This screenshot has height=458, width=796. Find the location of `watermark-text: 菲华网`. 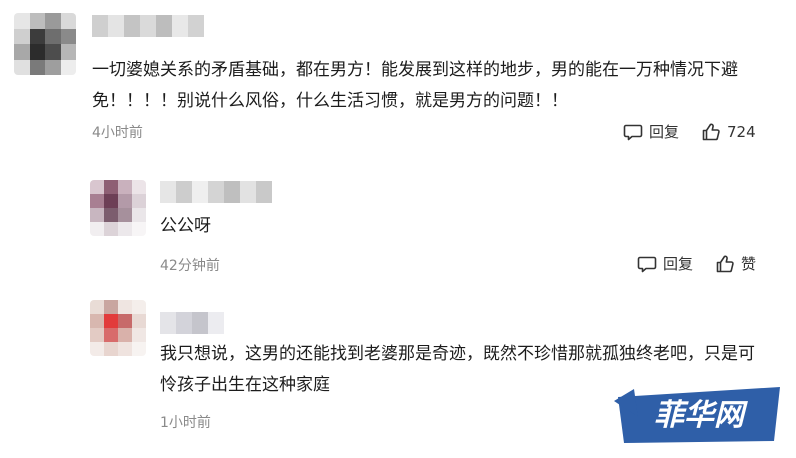

watermark-text: 菲华网 is located at coordinates (701, 415).